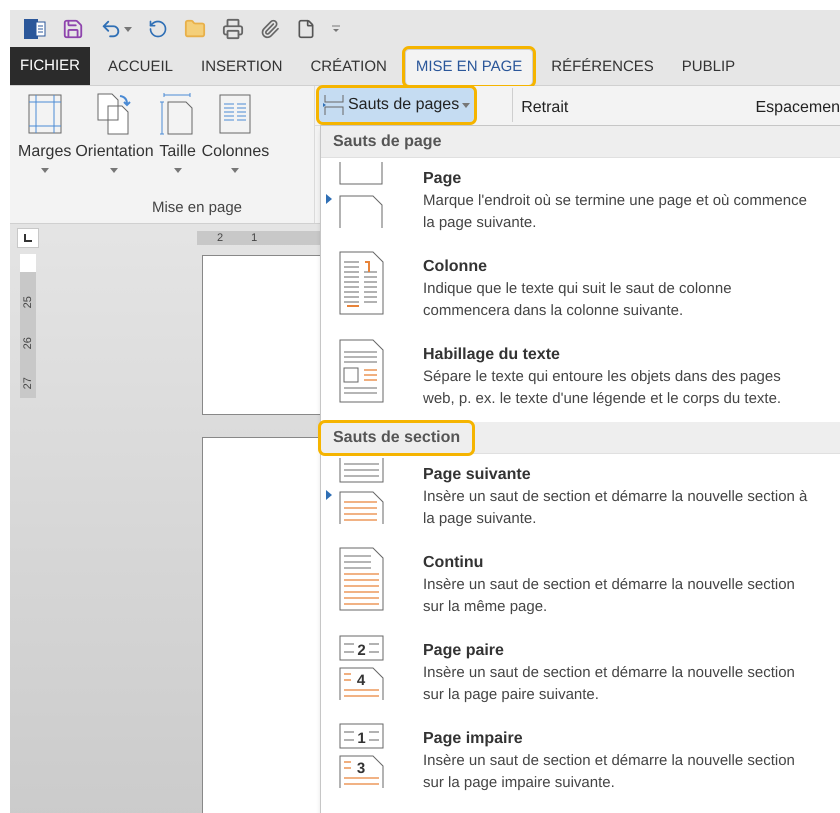  I want to click on save-icon, so click(73, 29).